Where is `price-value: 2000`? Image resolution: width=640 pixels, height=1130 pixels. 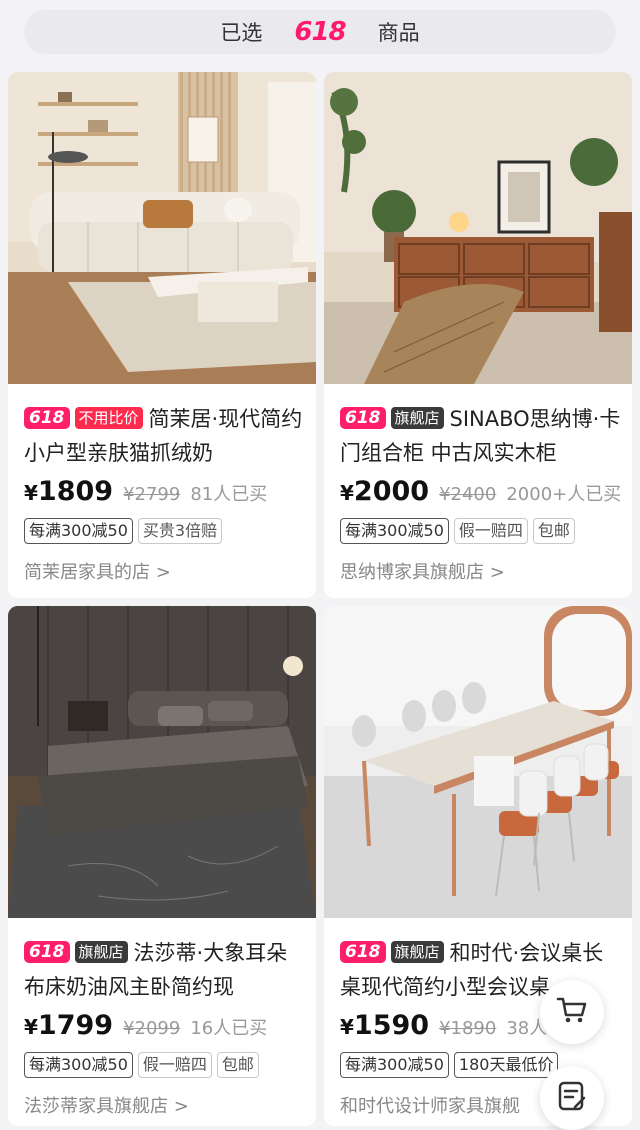
price-value: 2000 is located at coordinates (391, 491).